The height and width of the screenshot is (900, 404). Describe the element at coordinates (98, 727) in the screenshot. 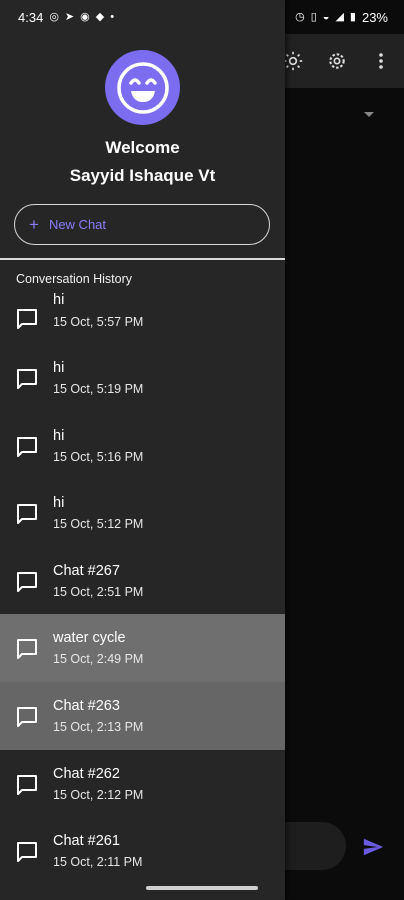

I see `conversation-date: 15 Oct, 2:13 PM` at that location.